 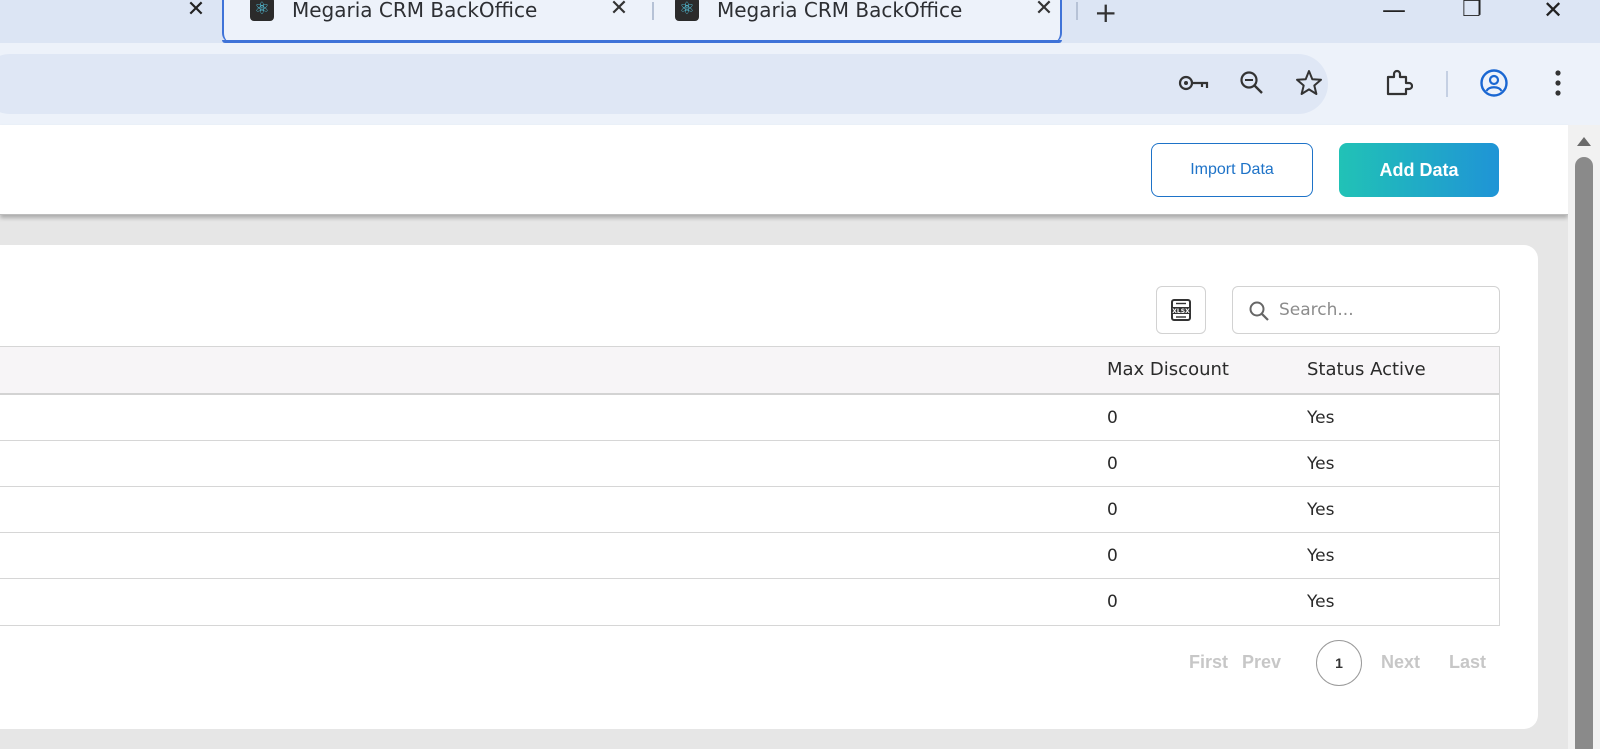 I want to click on add-data-button: Add Data, so click(x=1419, y=170).